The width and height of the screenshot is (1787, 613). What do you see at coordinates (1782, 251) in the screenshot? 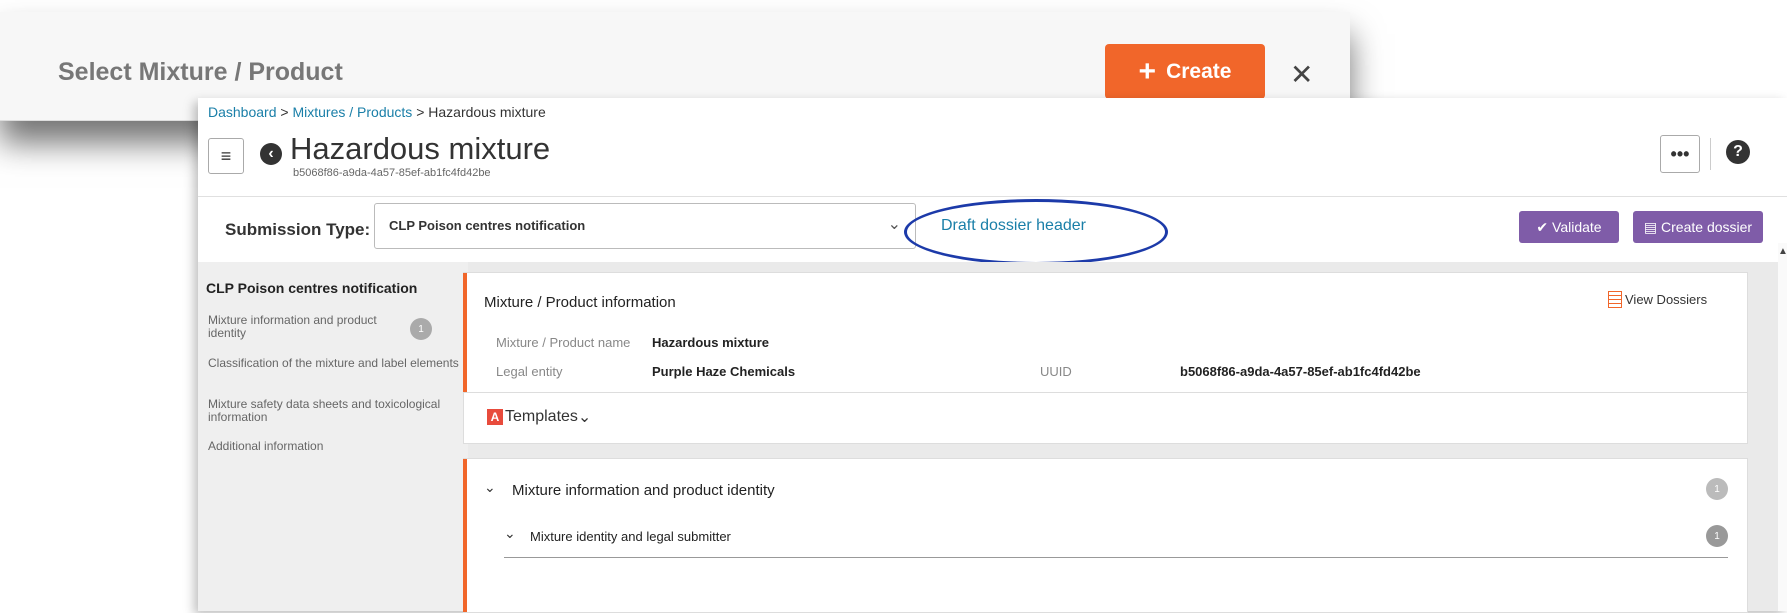
I see `scroll-up-icon: ▲` at bounding box center [1782, 251].